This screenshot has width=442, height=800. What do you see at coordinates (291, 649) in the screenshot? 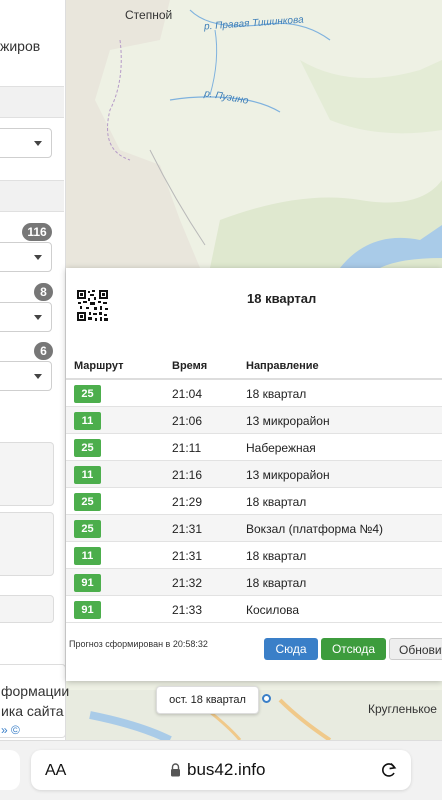
I see `route-to-here-button: Сюда` at bounding box center [291, 649].